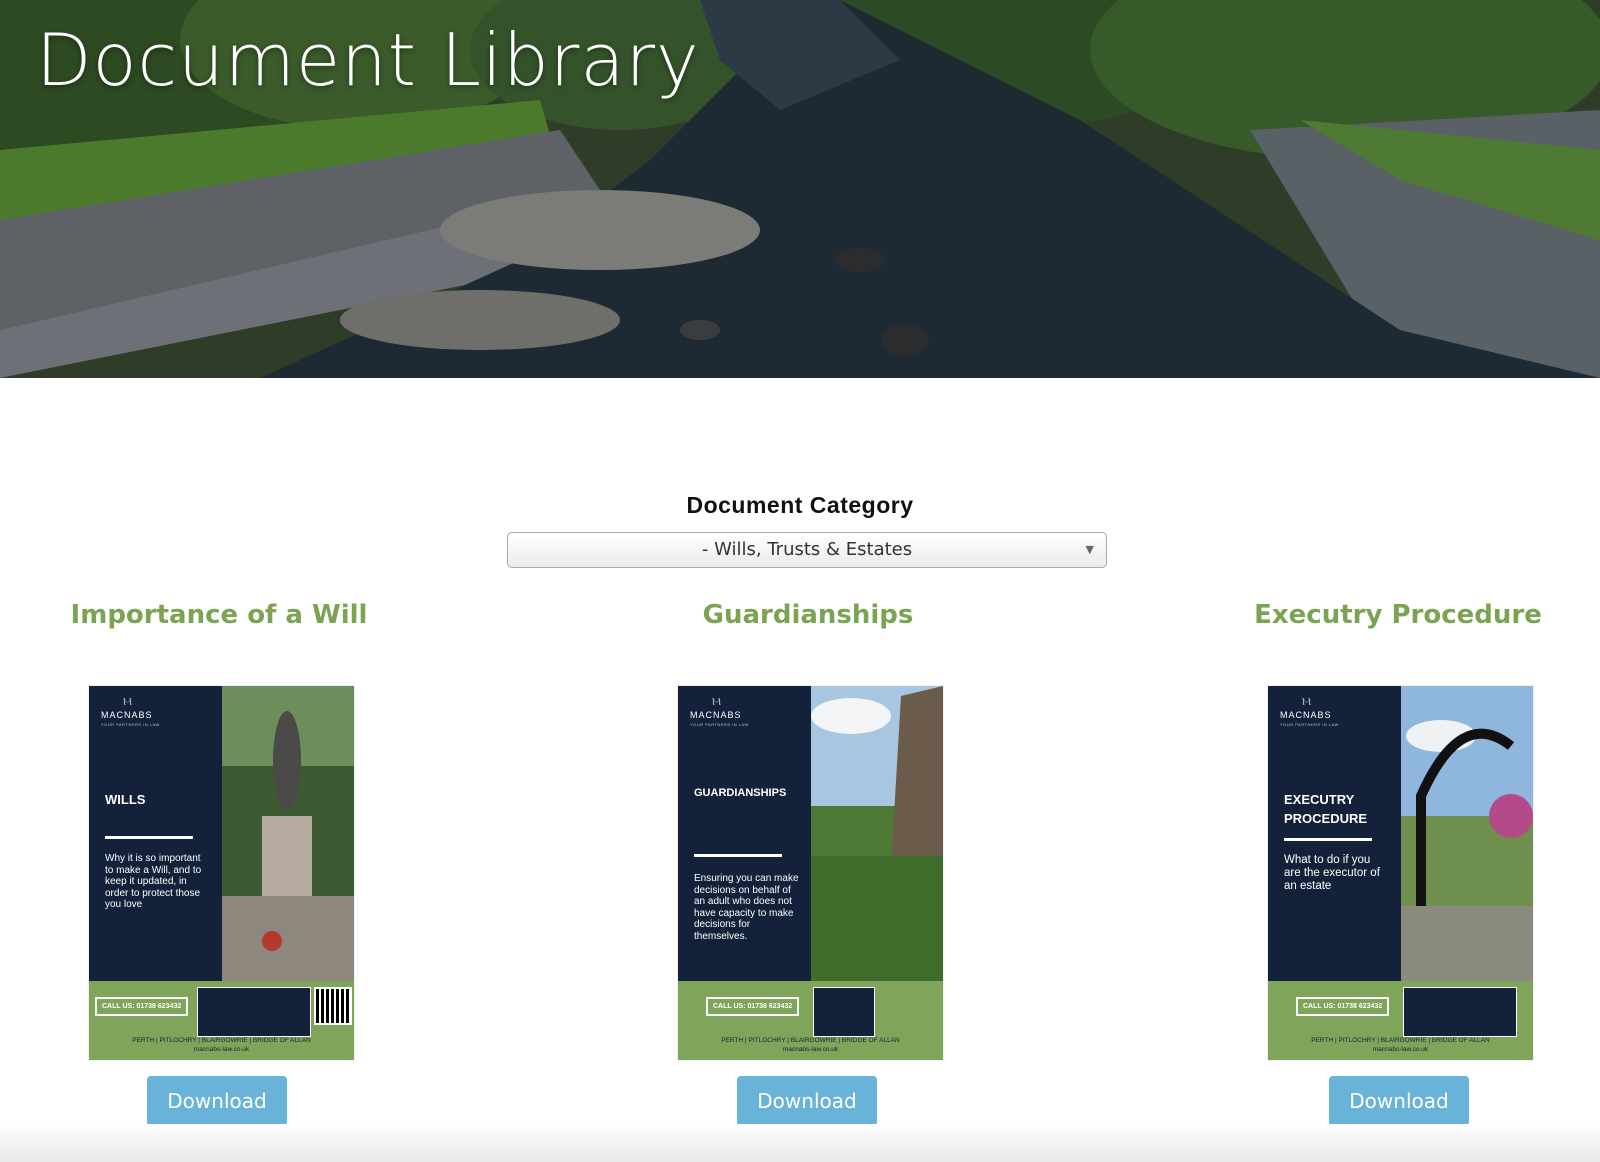  I want to click on category-select-value: - Wills, Trusts & Estates, so click(807, 549).